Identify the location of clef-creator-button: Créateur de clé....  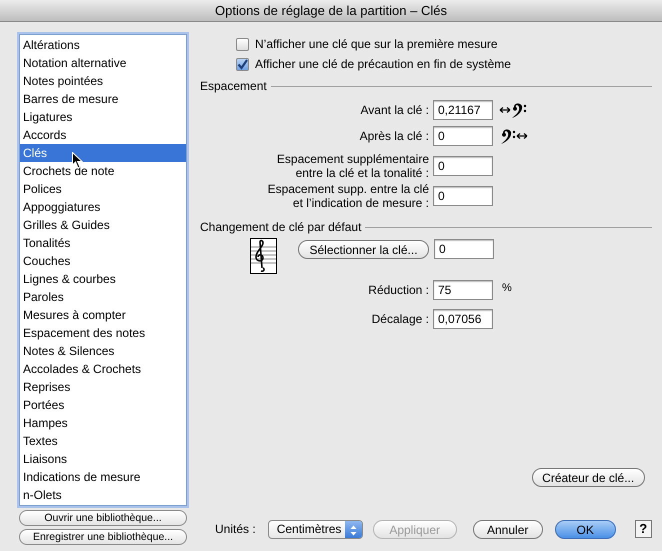
(588, 477).